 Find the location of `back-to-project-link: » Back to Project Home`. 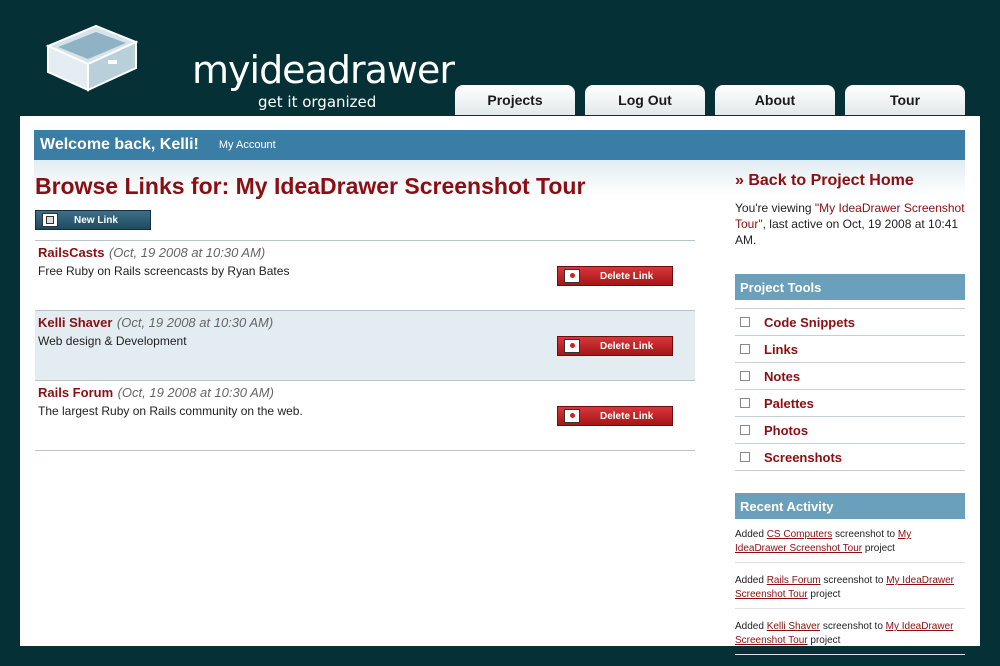

back-to-project-link: » Back to Project Home is located at coordinates (850, 181).